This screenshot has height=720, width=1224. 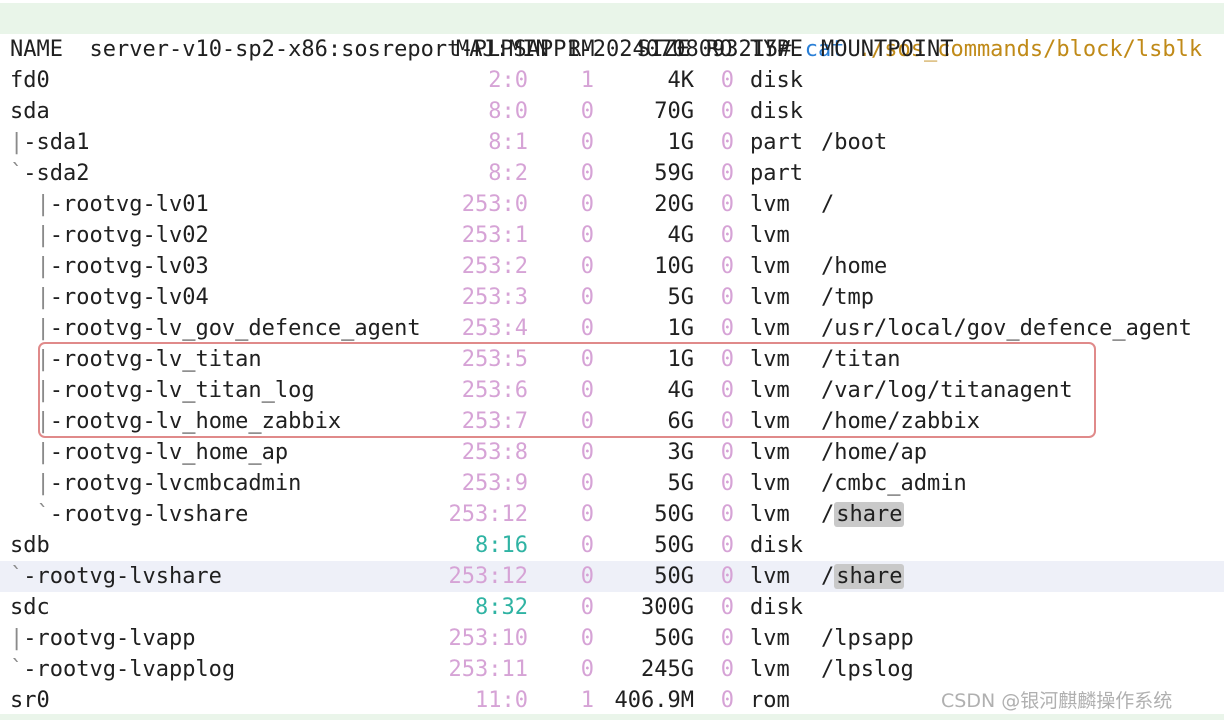 What do you see at coordinates (169, 483) in the screenshot?
I see `cell-name: |-rootvg-lvcmbcadmin` at bounding box center [169, 483].